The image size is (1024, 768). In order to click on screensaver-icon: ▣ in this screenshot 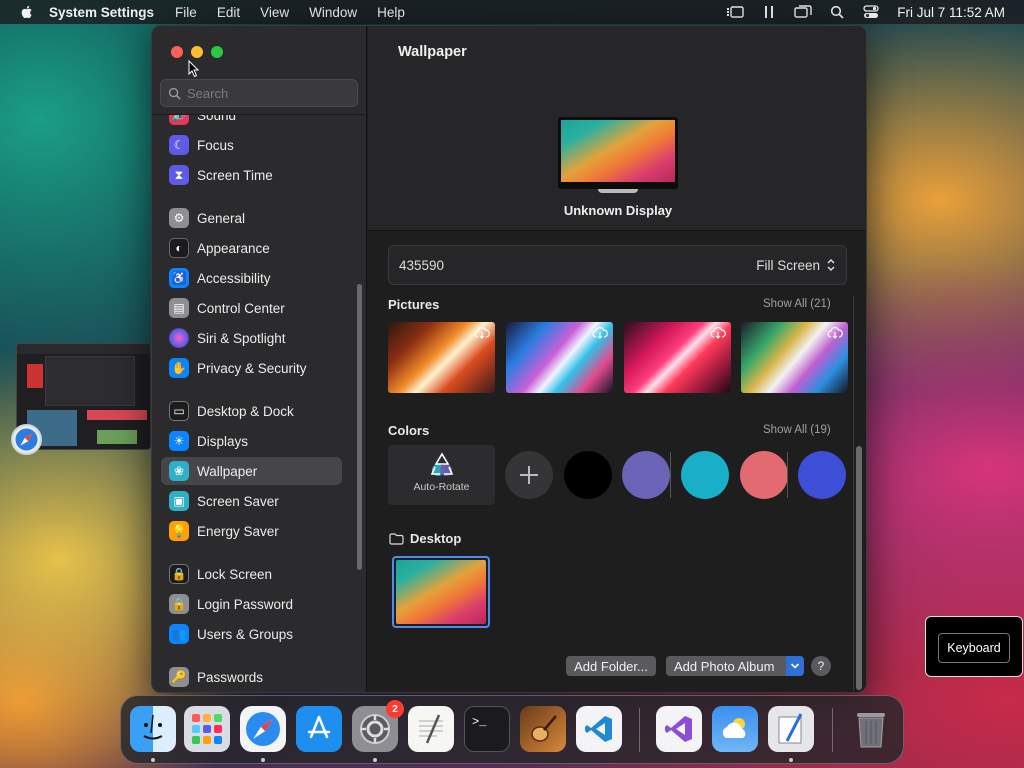, I will do `click(179, 501)`.